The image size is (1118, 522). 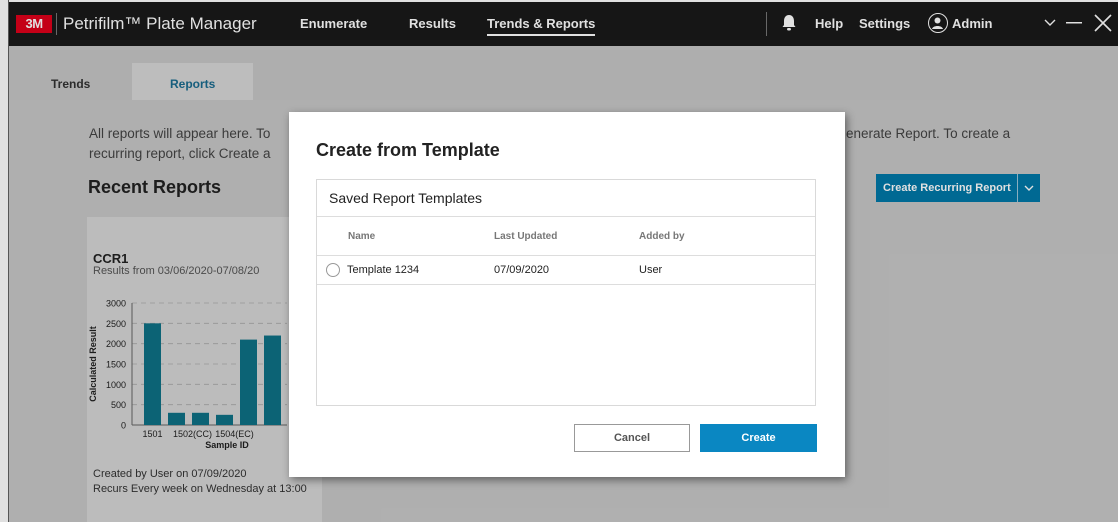 What do you see at coordinates (662, 236) in the screenshot?
I see `column-header-added-by: Added by` at bounding box center [662, 236].